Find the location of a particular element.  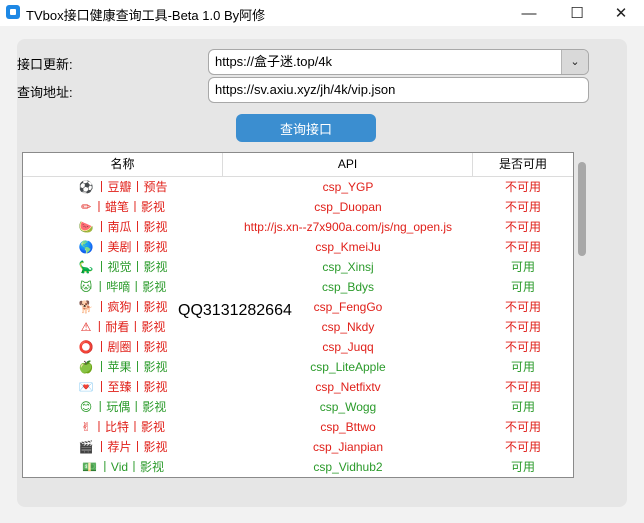

channel-icon: 🐱 is located at coordinates (86, 287).